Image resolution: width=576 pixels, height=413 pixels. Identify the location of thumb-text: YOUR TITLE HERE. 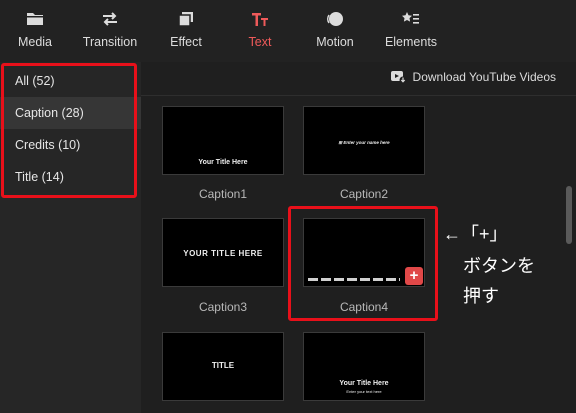
(223, 253).